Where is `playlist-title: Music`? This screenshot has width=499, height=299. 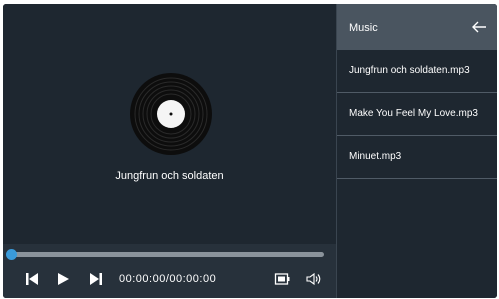
playlist-title: Music is located at coordinates (363, 28).